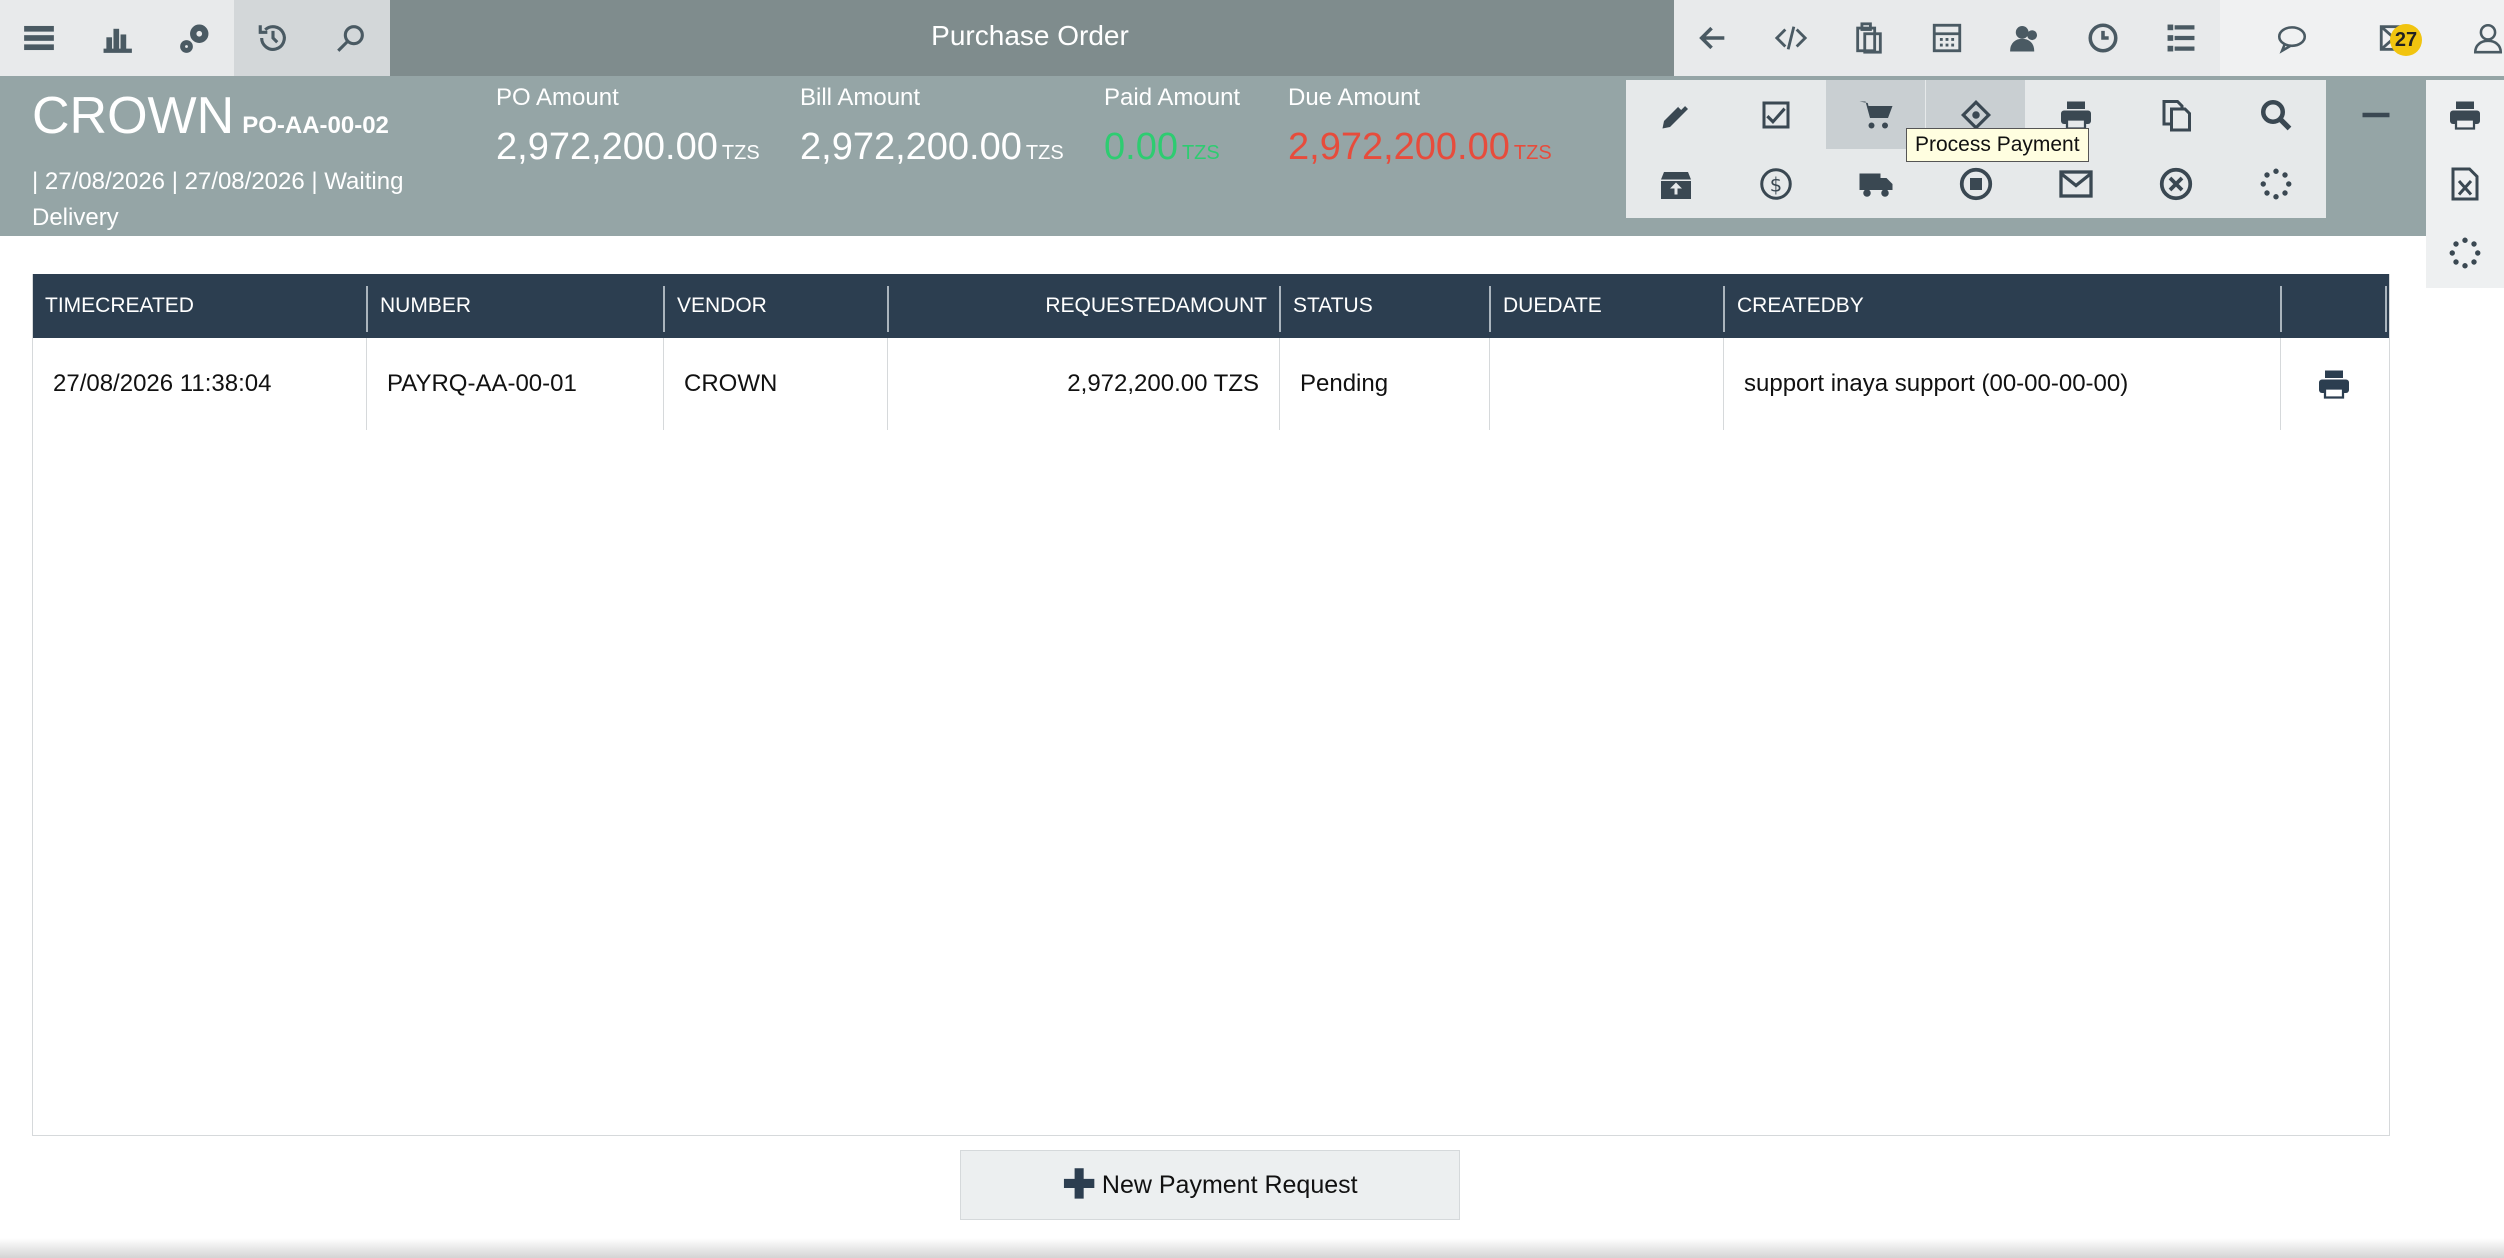  What do you see at coordinates (199, 306) in the screenshot?
I see `col-timecreated: TIMECREATED` at bounding box center [199, 306].